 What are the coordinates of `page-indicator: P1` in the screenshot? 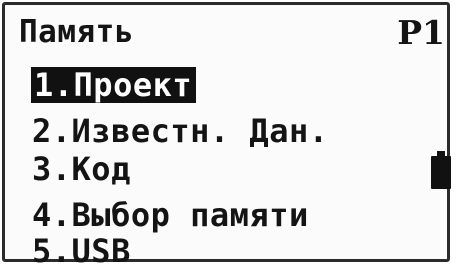 It's located at (421, 32).